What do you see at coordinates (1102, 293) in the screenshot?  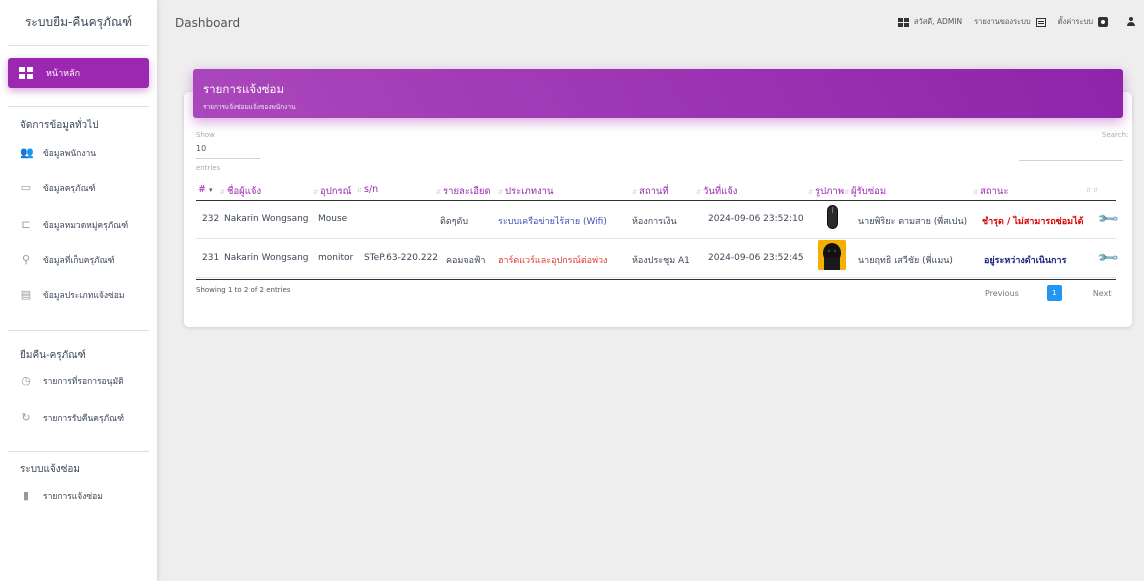 I see `next-button: Next` at bounding box center [1102, 293].